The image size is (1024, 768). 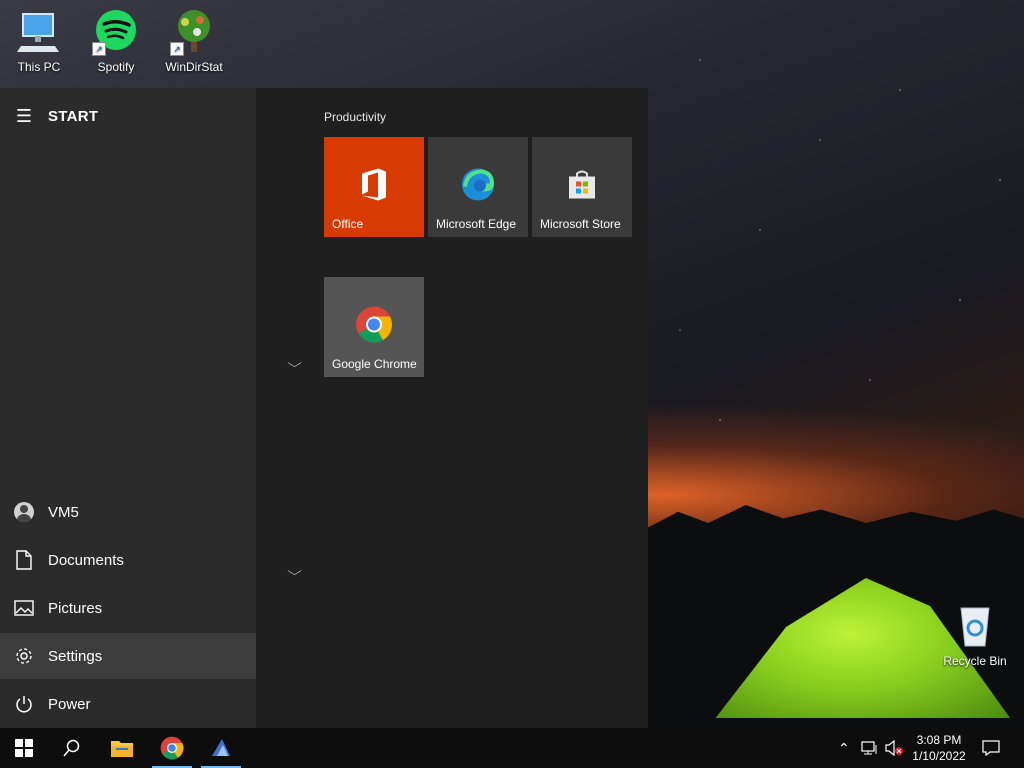 I want to click on tile-microsoft-store: Microsoft Store, so click(x=582, y=187).